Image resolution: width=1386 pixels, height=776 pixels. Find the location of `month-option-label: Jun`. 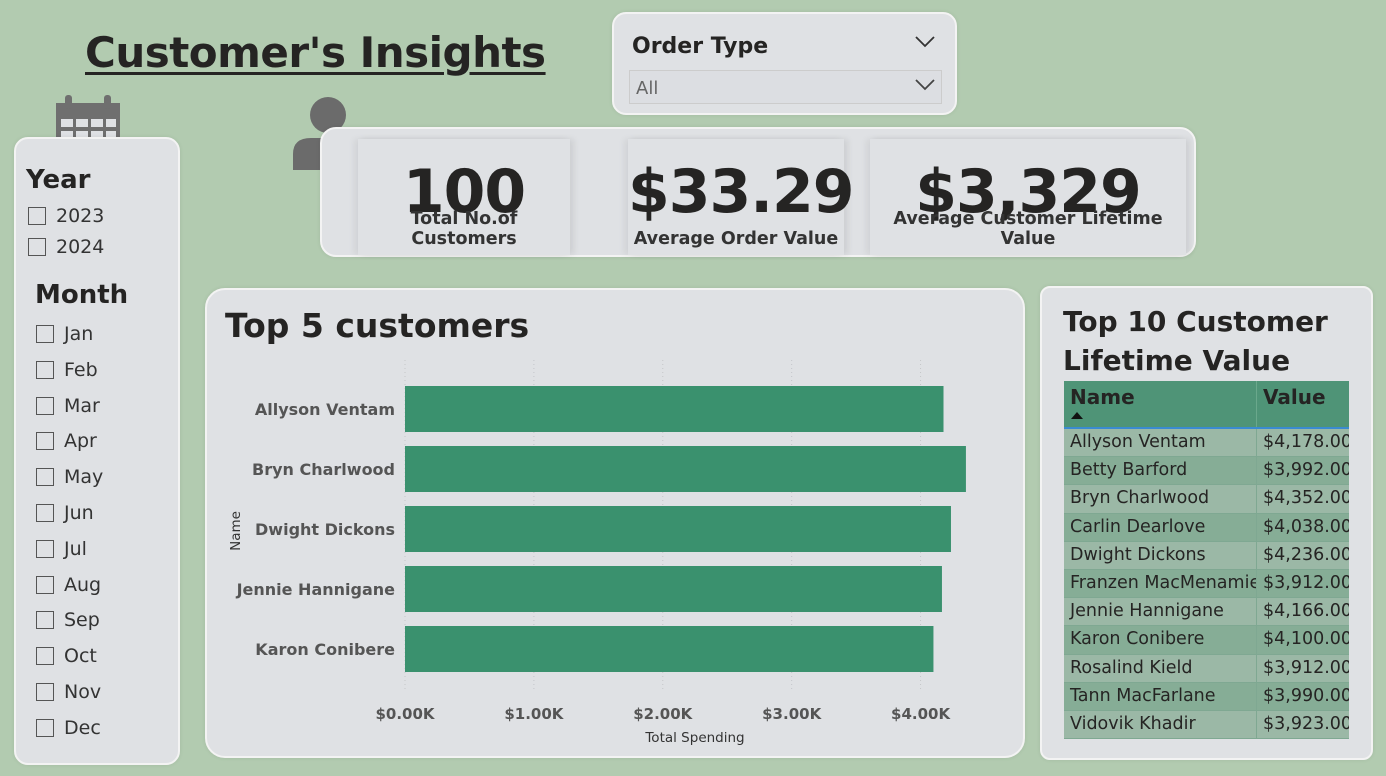

month-option-label: Jun is located at coordinates (79, 513).